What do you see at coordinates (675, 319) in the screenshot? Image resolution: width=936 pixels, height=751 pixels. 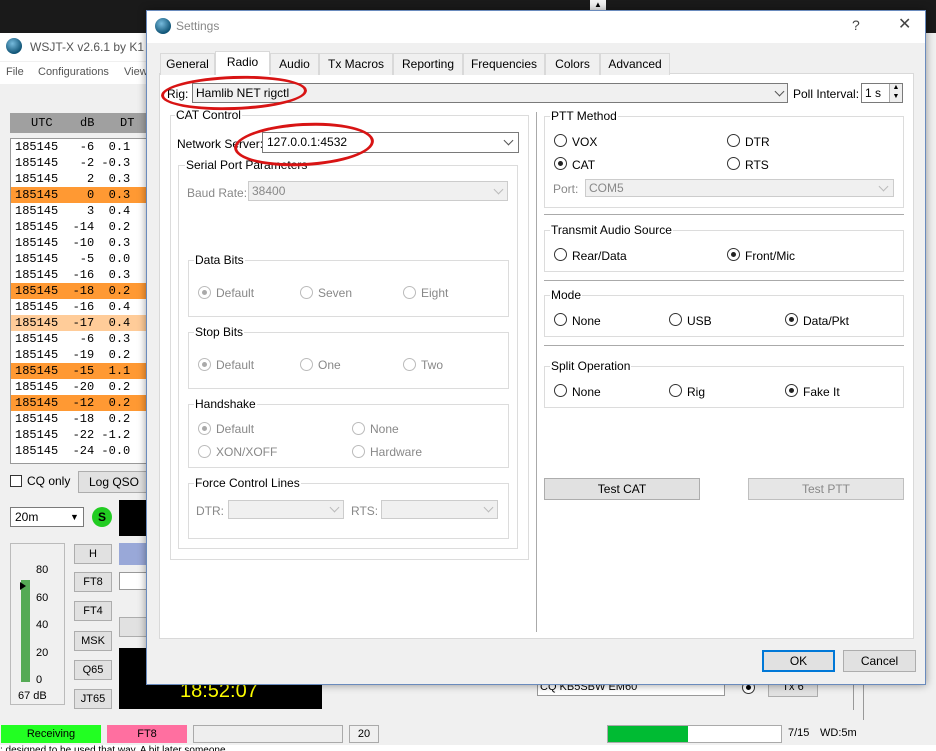 I see `mode-usb-radio` at bounding box center [675, 319].